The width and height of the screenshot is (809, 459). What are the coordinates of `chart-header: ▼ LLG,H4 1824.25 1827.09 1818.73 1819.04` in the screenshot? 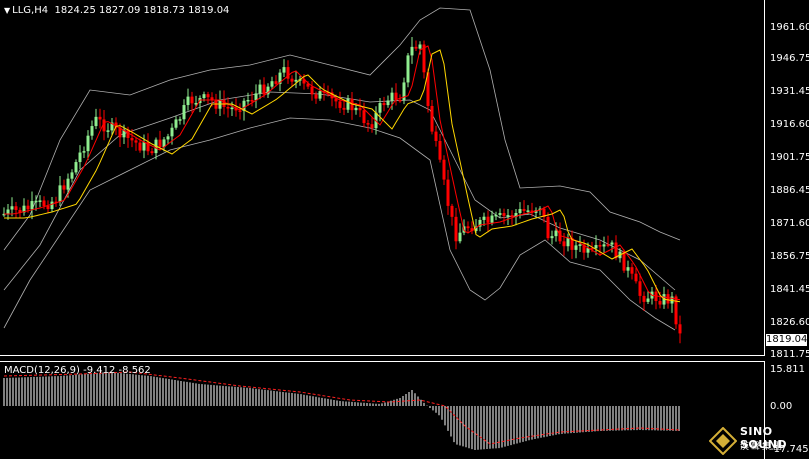 It's located at (116, 10).